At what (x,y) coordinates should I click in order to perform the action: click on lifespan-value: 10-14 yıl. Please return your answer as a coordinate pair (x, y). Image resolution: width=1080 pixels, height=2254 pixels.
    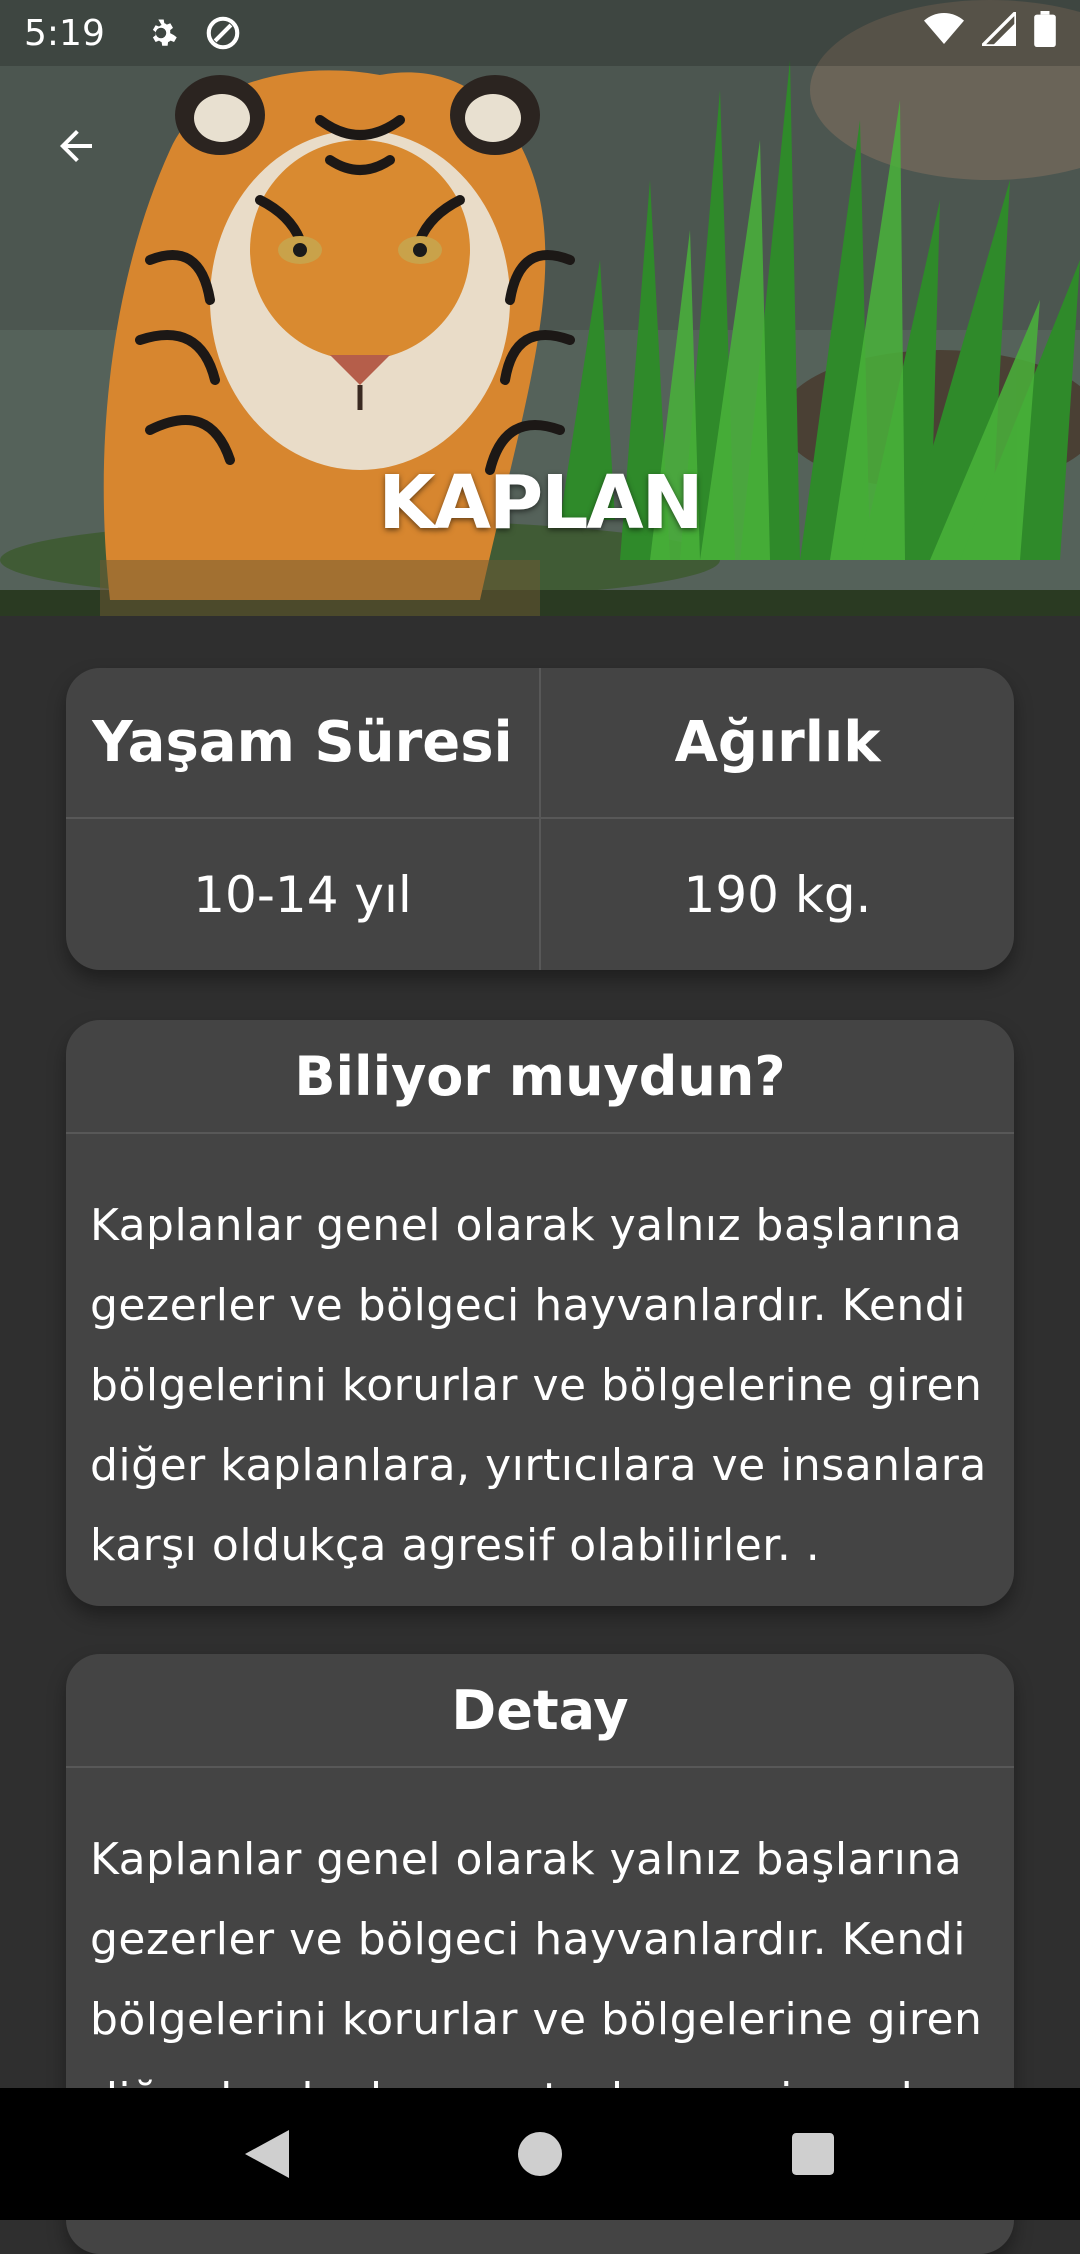
    Looking at the image, I should click on (303, 894).